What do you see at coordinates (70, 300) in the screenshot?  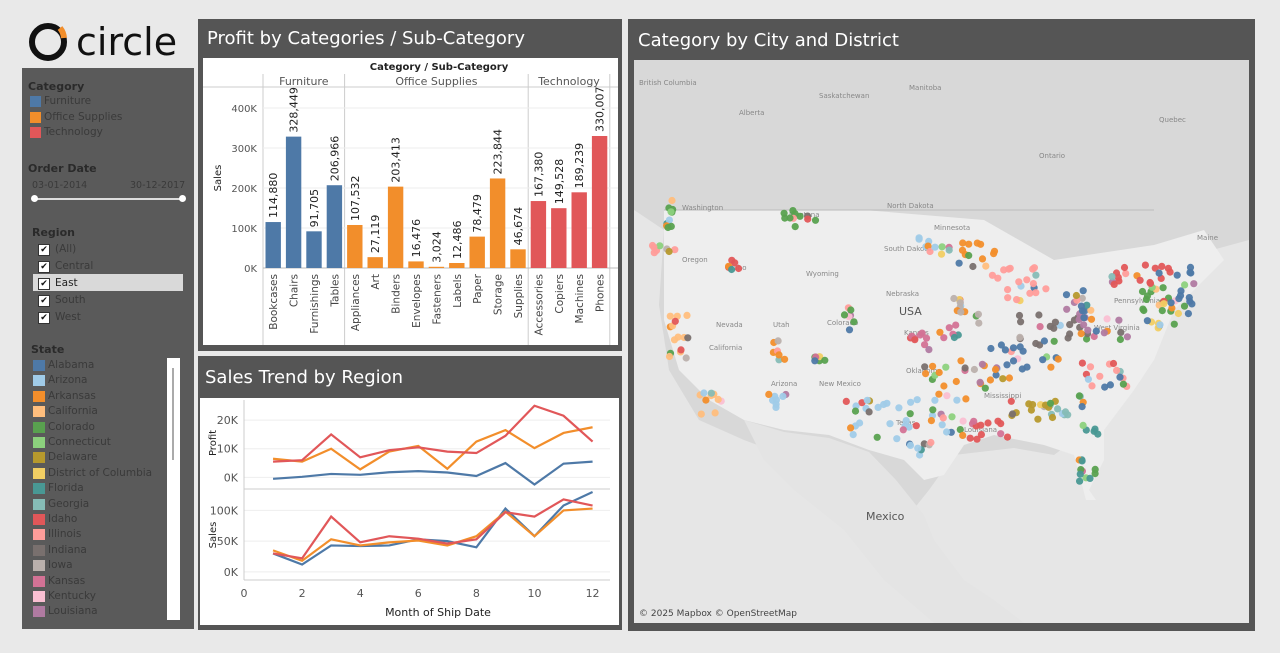 I see `region-option-label: South` at bounding box center [70, 300].